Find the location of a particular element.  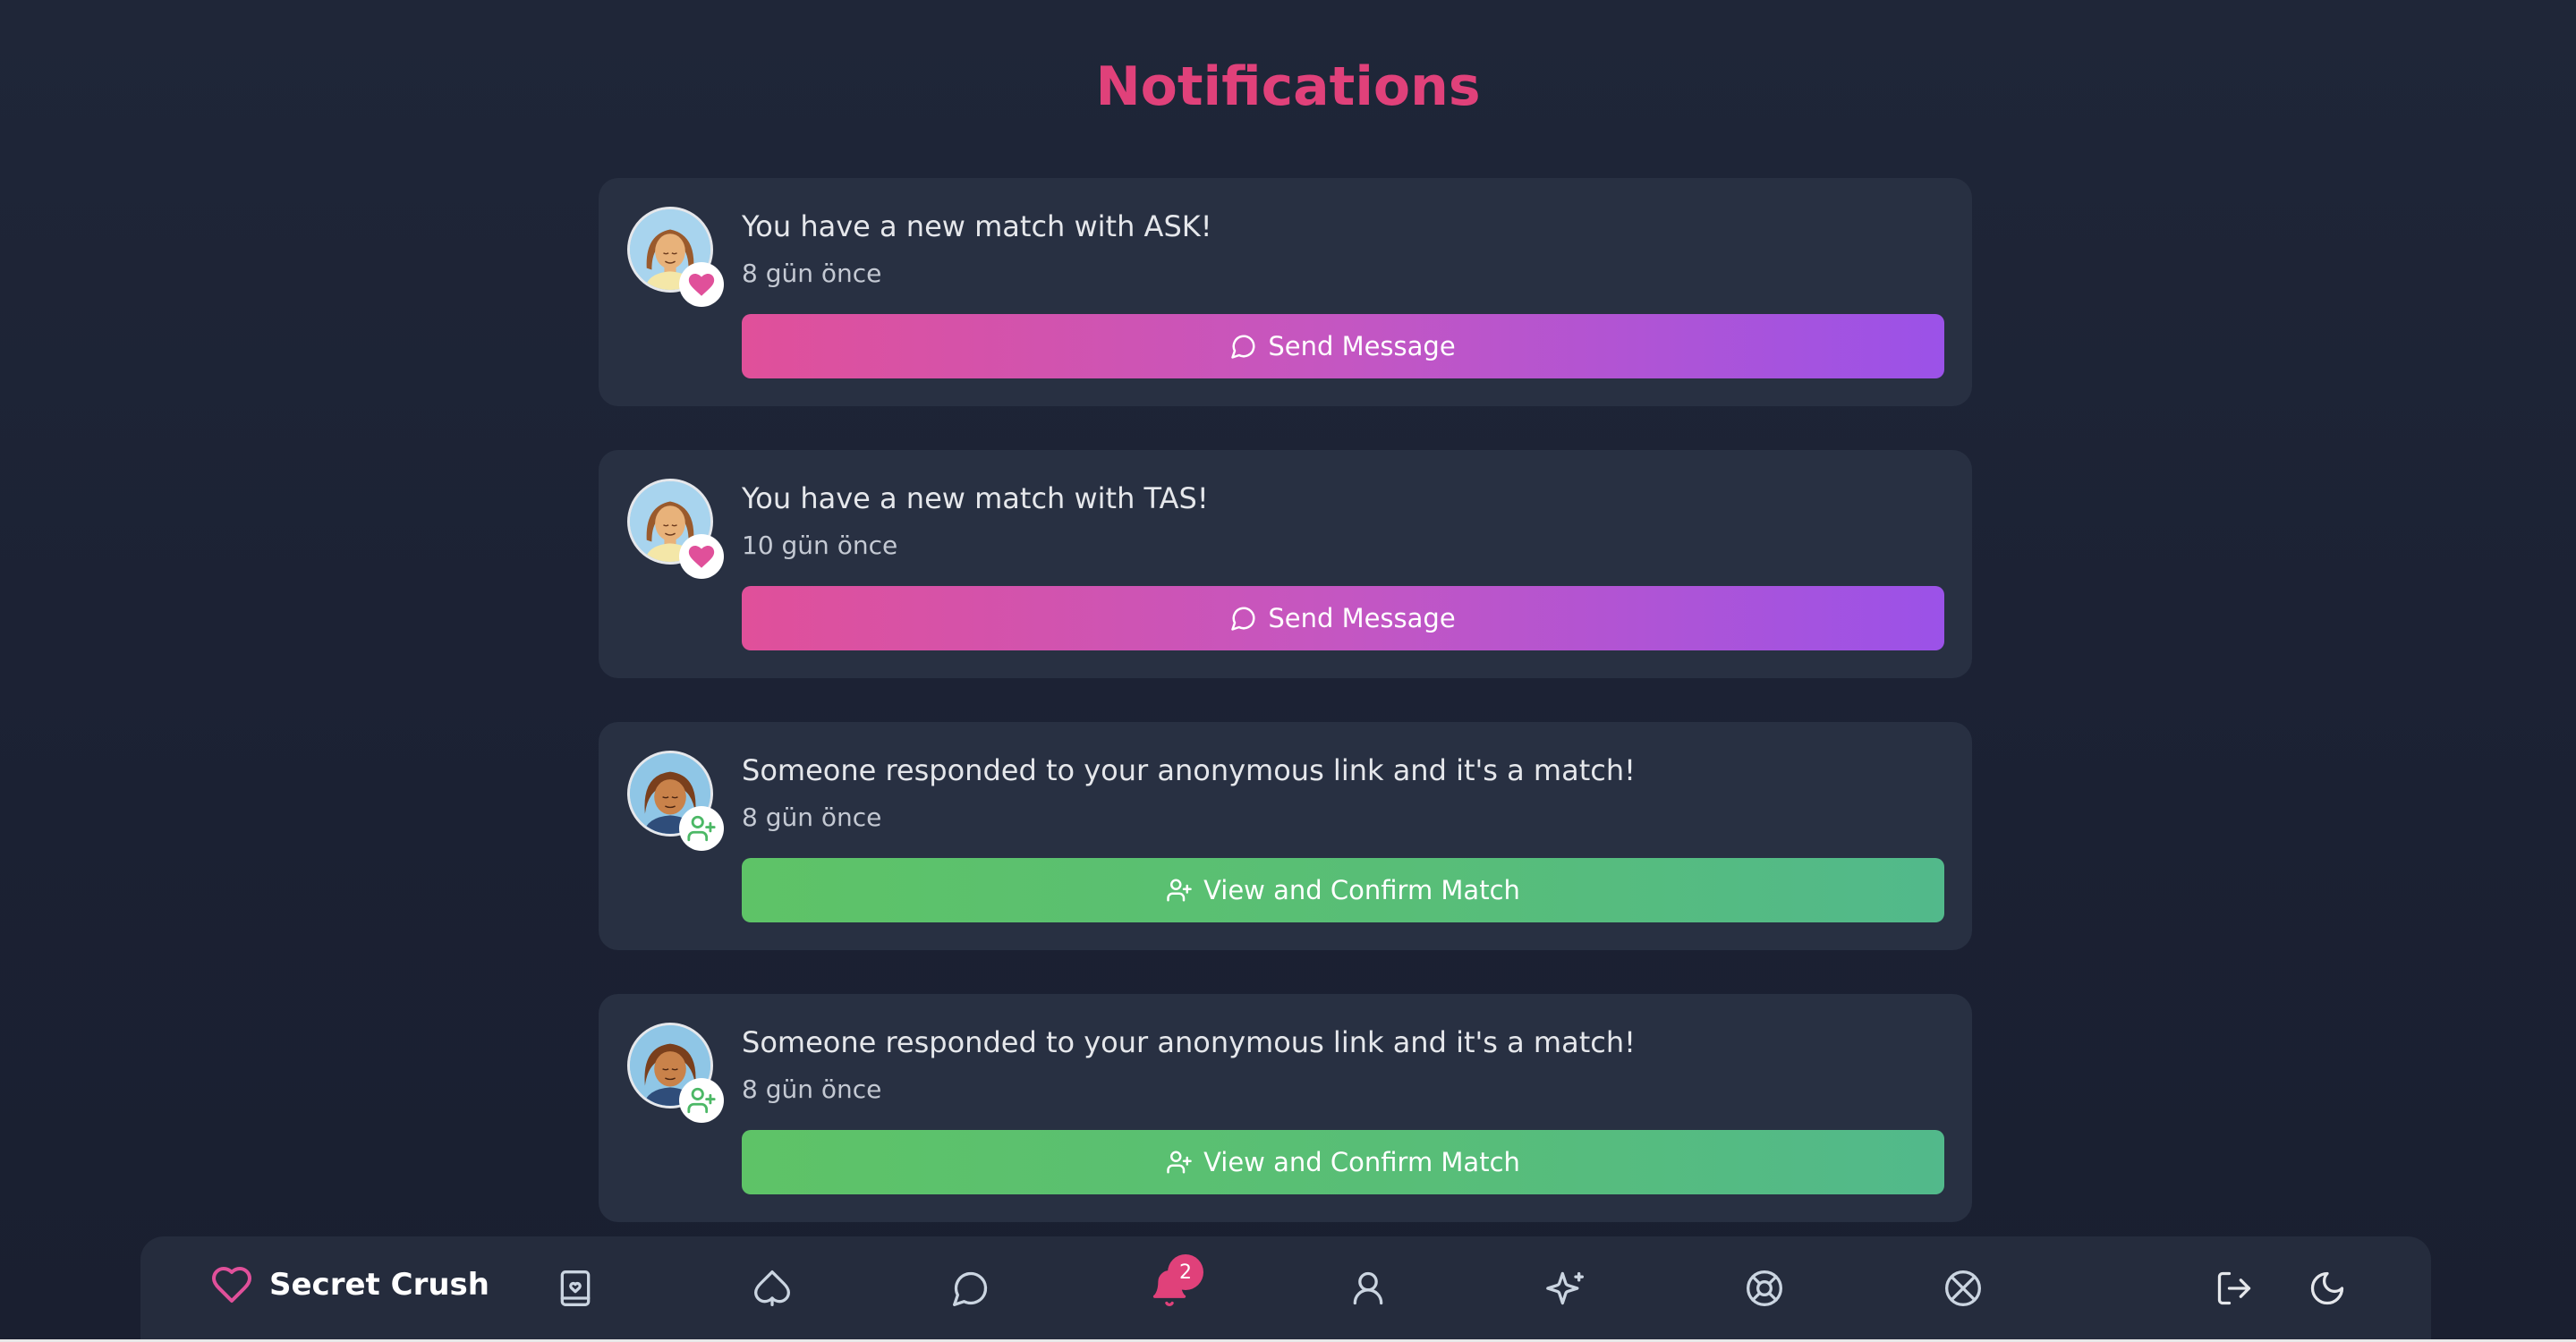

notification-time: 10 gün önce is located at coordinates (820, 546).